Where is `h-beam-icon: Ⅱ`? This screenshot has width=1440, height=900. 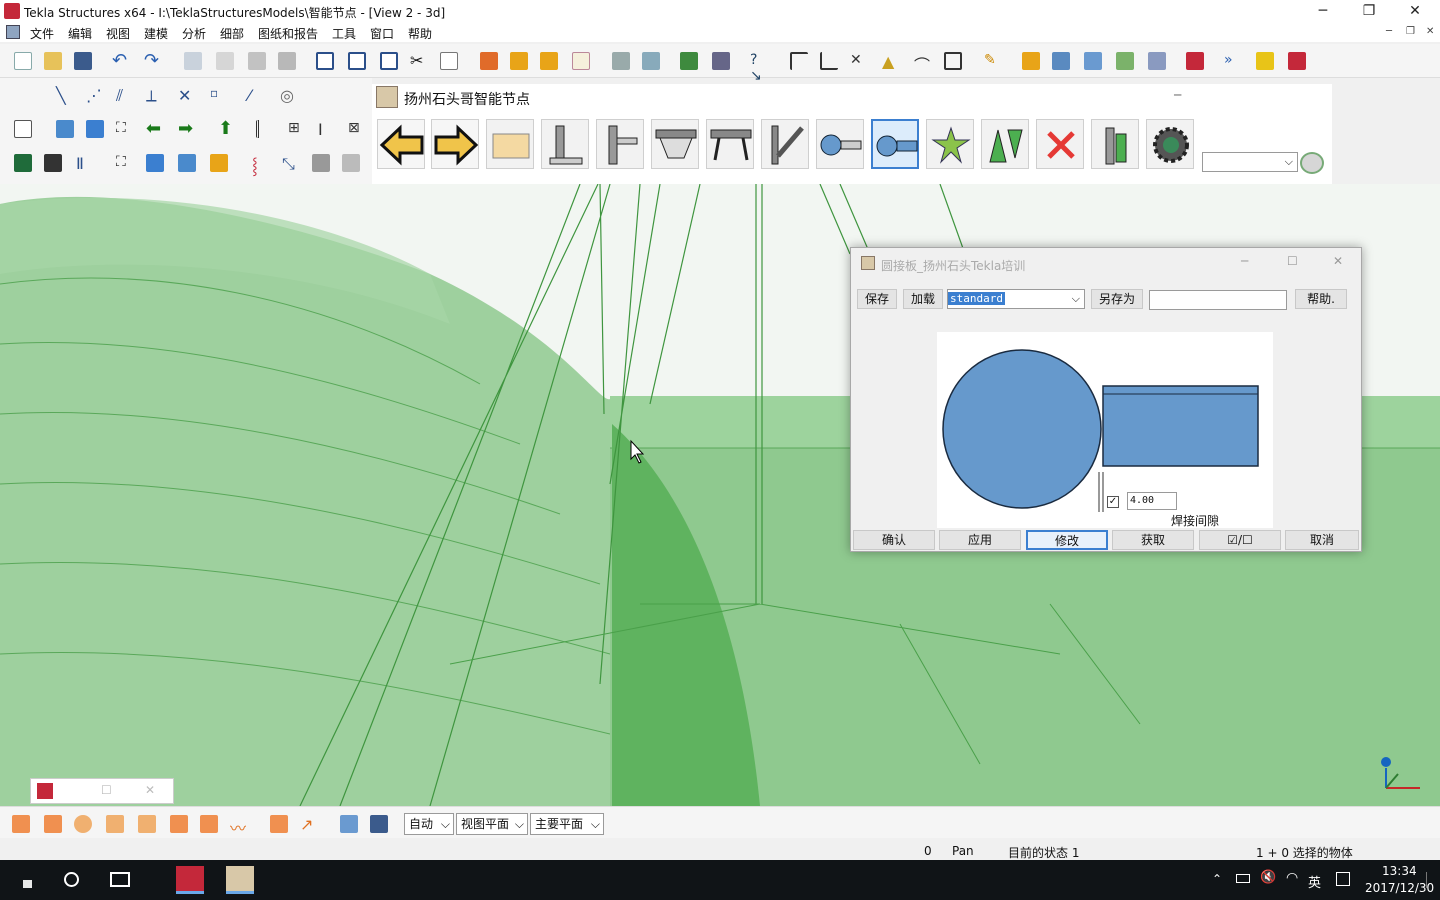
h-beam-icon: Ⅱ is located at coordinates (85, 163).